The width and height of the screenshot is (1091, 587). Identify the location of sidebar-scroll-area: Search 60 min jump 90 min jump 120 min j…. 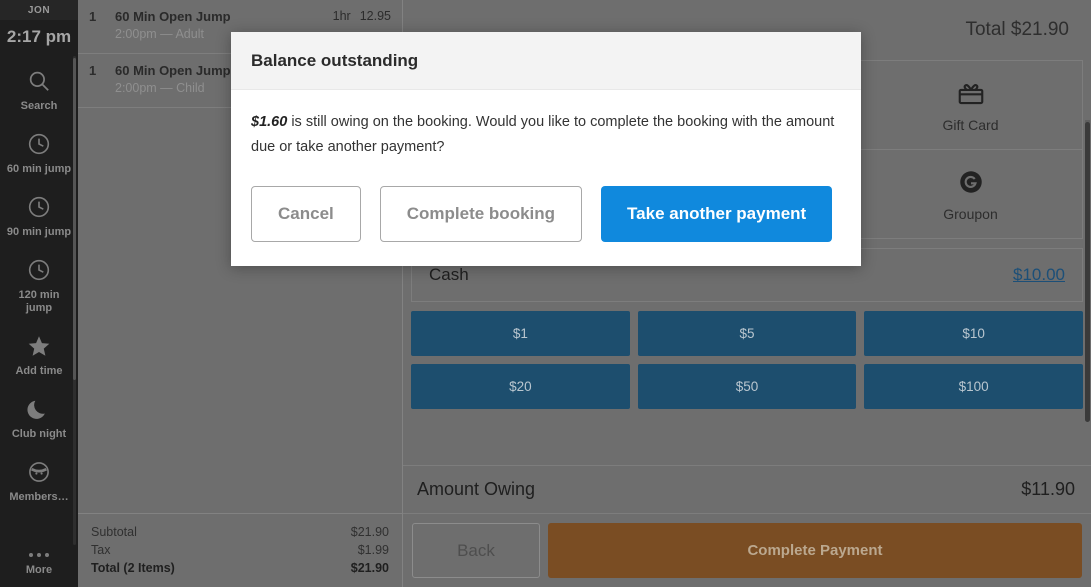
(39, 300).